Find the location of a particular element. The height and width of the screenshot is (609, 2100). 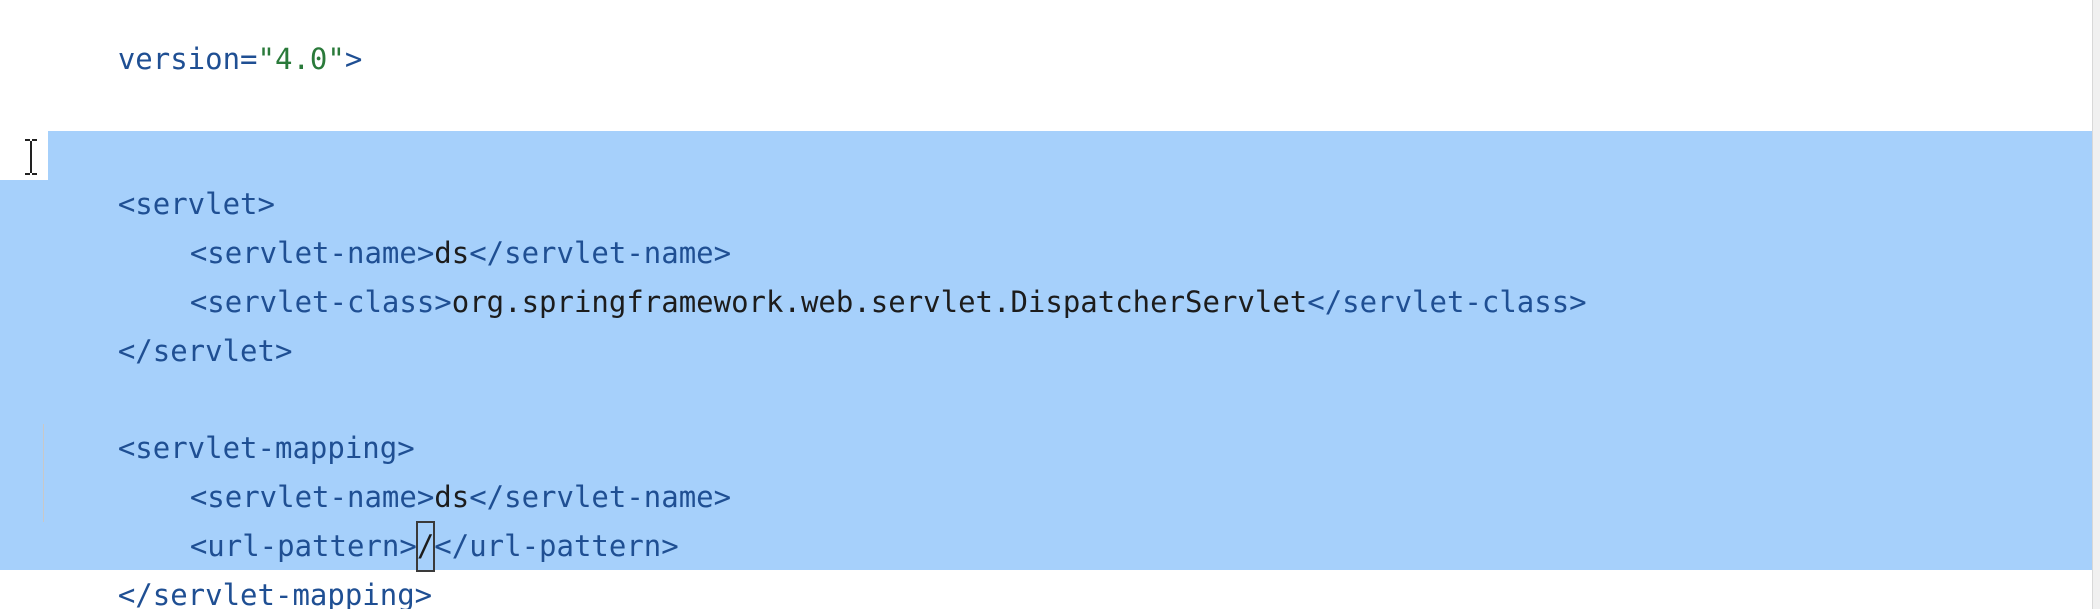

code-line-mapping-open: <servlet-mapping> is located at coordinates (231, 420).